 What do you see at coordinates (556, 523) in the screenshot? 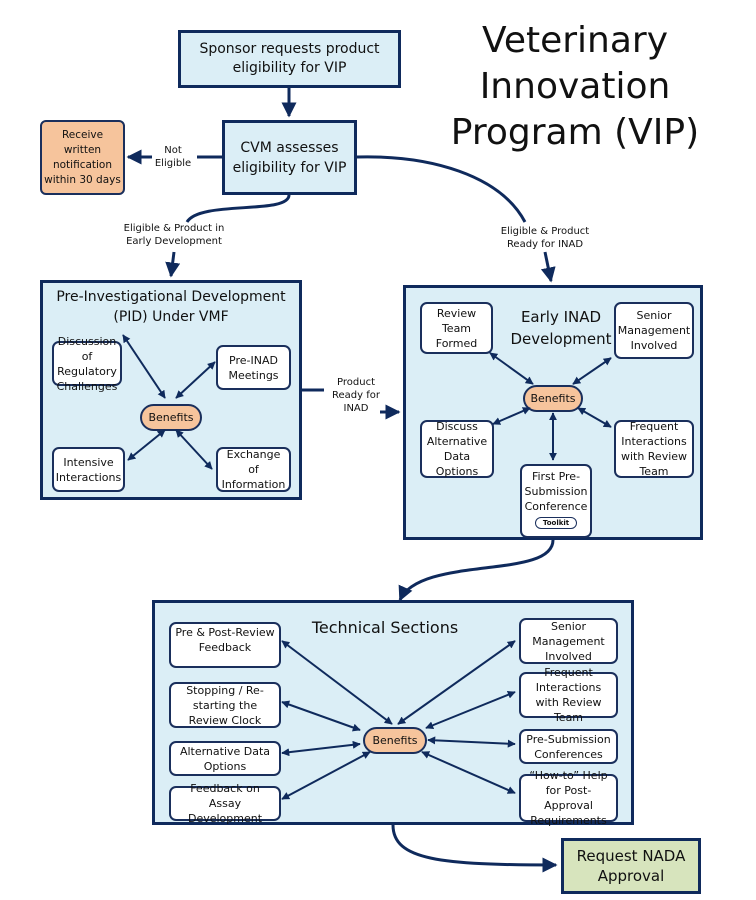
I see `toolkit-button: Toolkit` at bounding box center [556, 523].